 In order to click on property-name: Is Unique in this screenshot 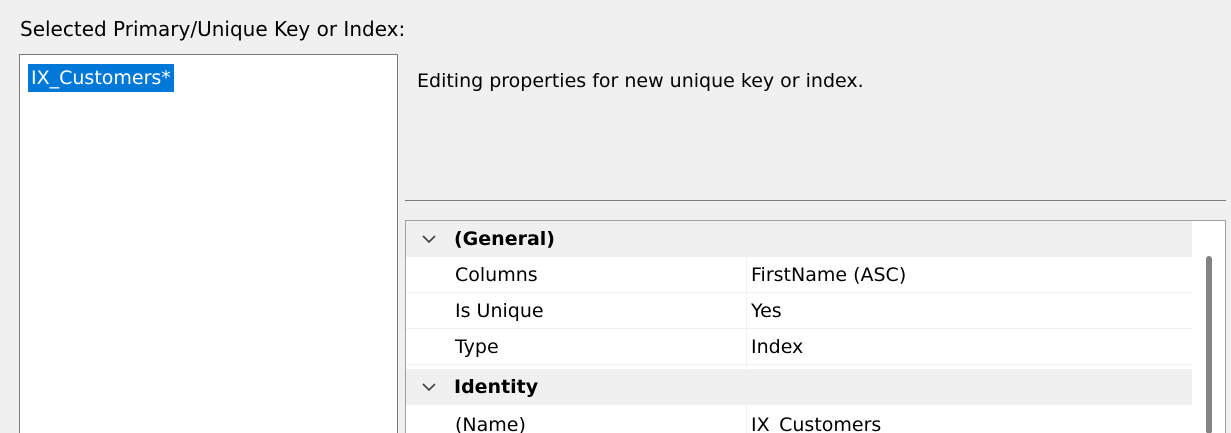, I will do `click(499, 311)`.